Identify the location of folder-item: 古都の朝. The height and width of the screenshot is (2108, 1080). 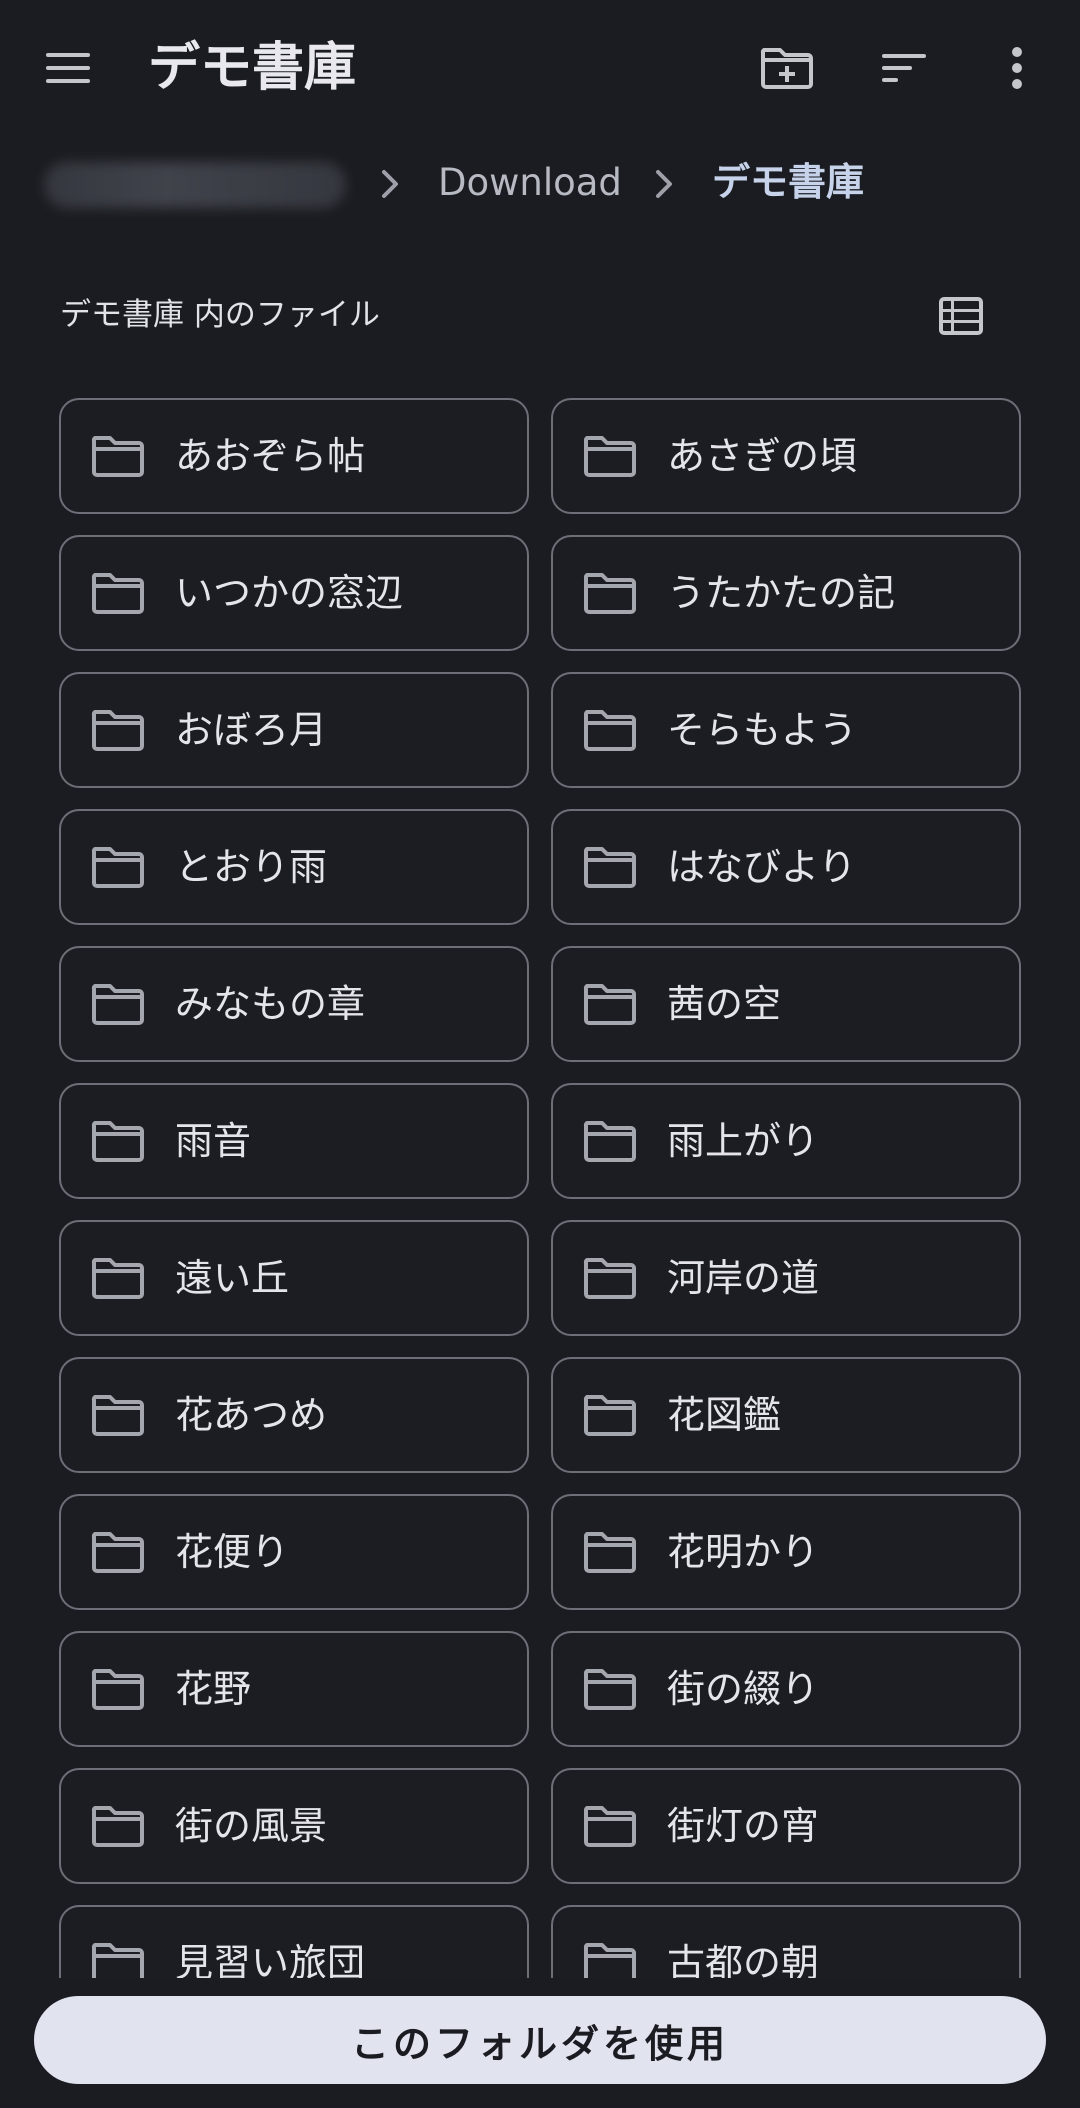
(786, 1941).